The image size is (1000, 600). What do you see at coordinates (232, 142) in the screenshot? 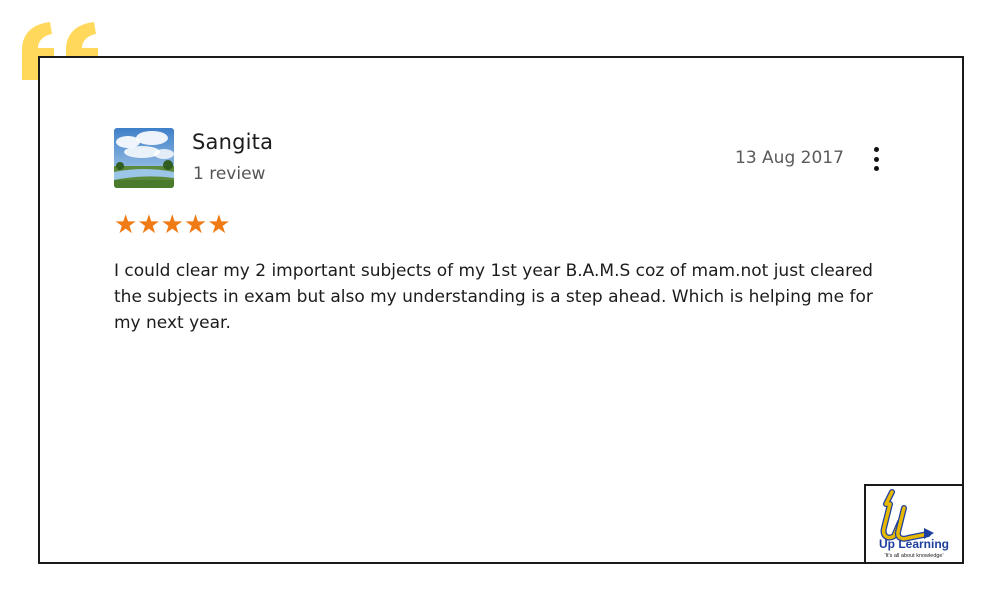
I see `reviewer-name: Sangita` at bounding box center [232, 142].